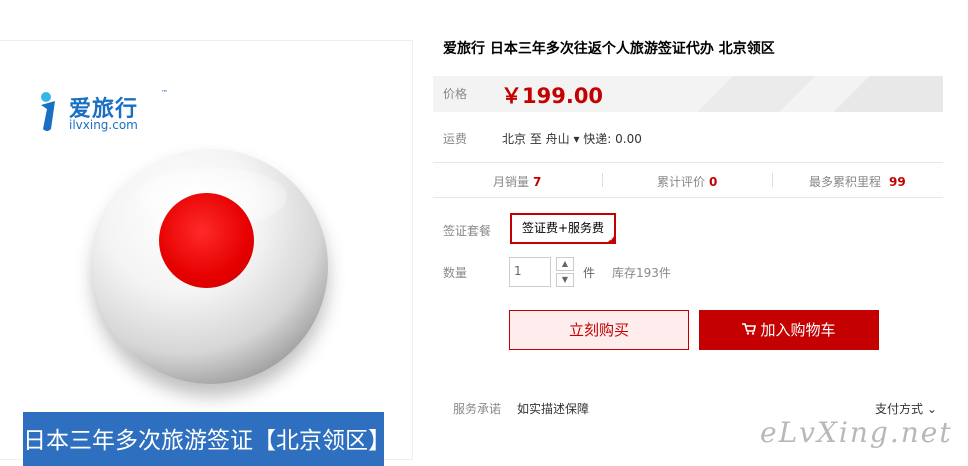 The width and height of the screenshot is (968, 466). What do you see at coordinates (681, 182) in the screenshot?
I see `reviews-label: 累计评价` at bounding box center [681, 182].